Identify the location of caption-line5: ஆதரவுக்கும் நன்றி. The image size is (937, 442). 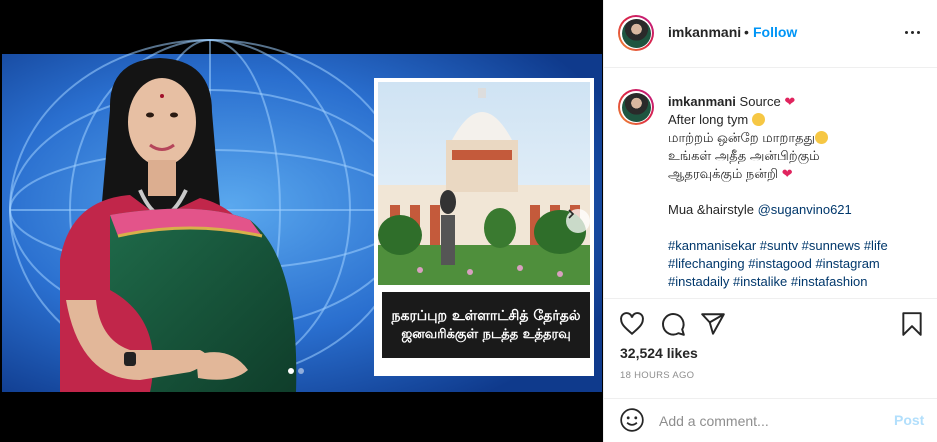
(723, 173).